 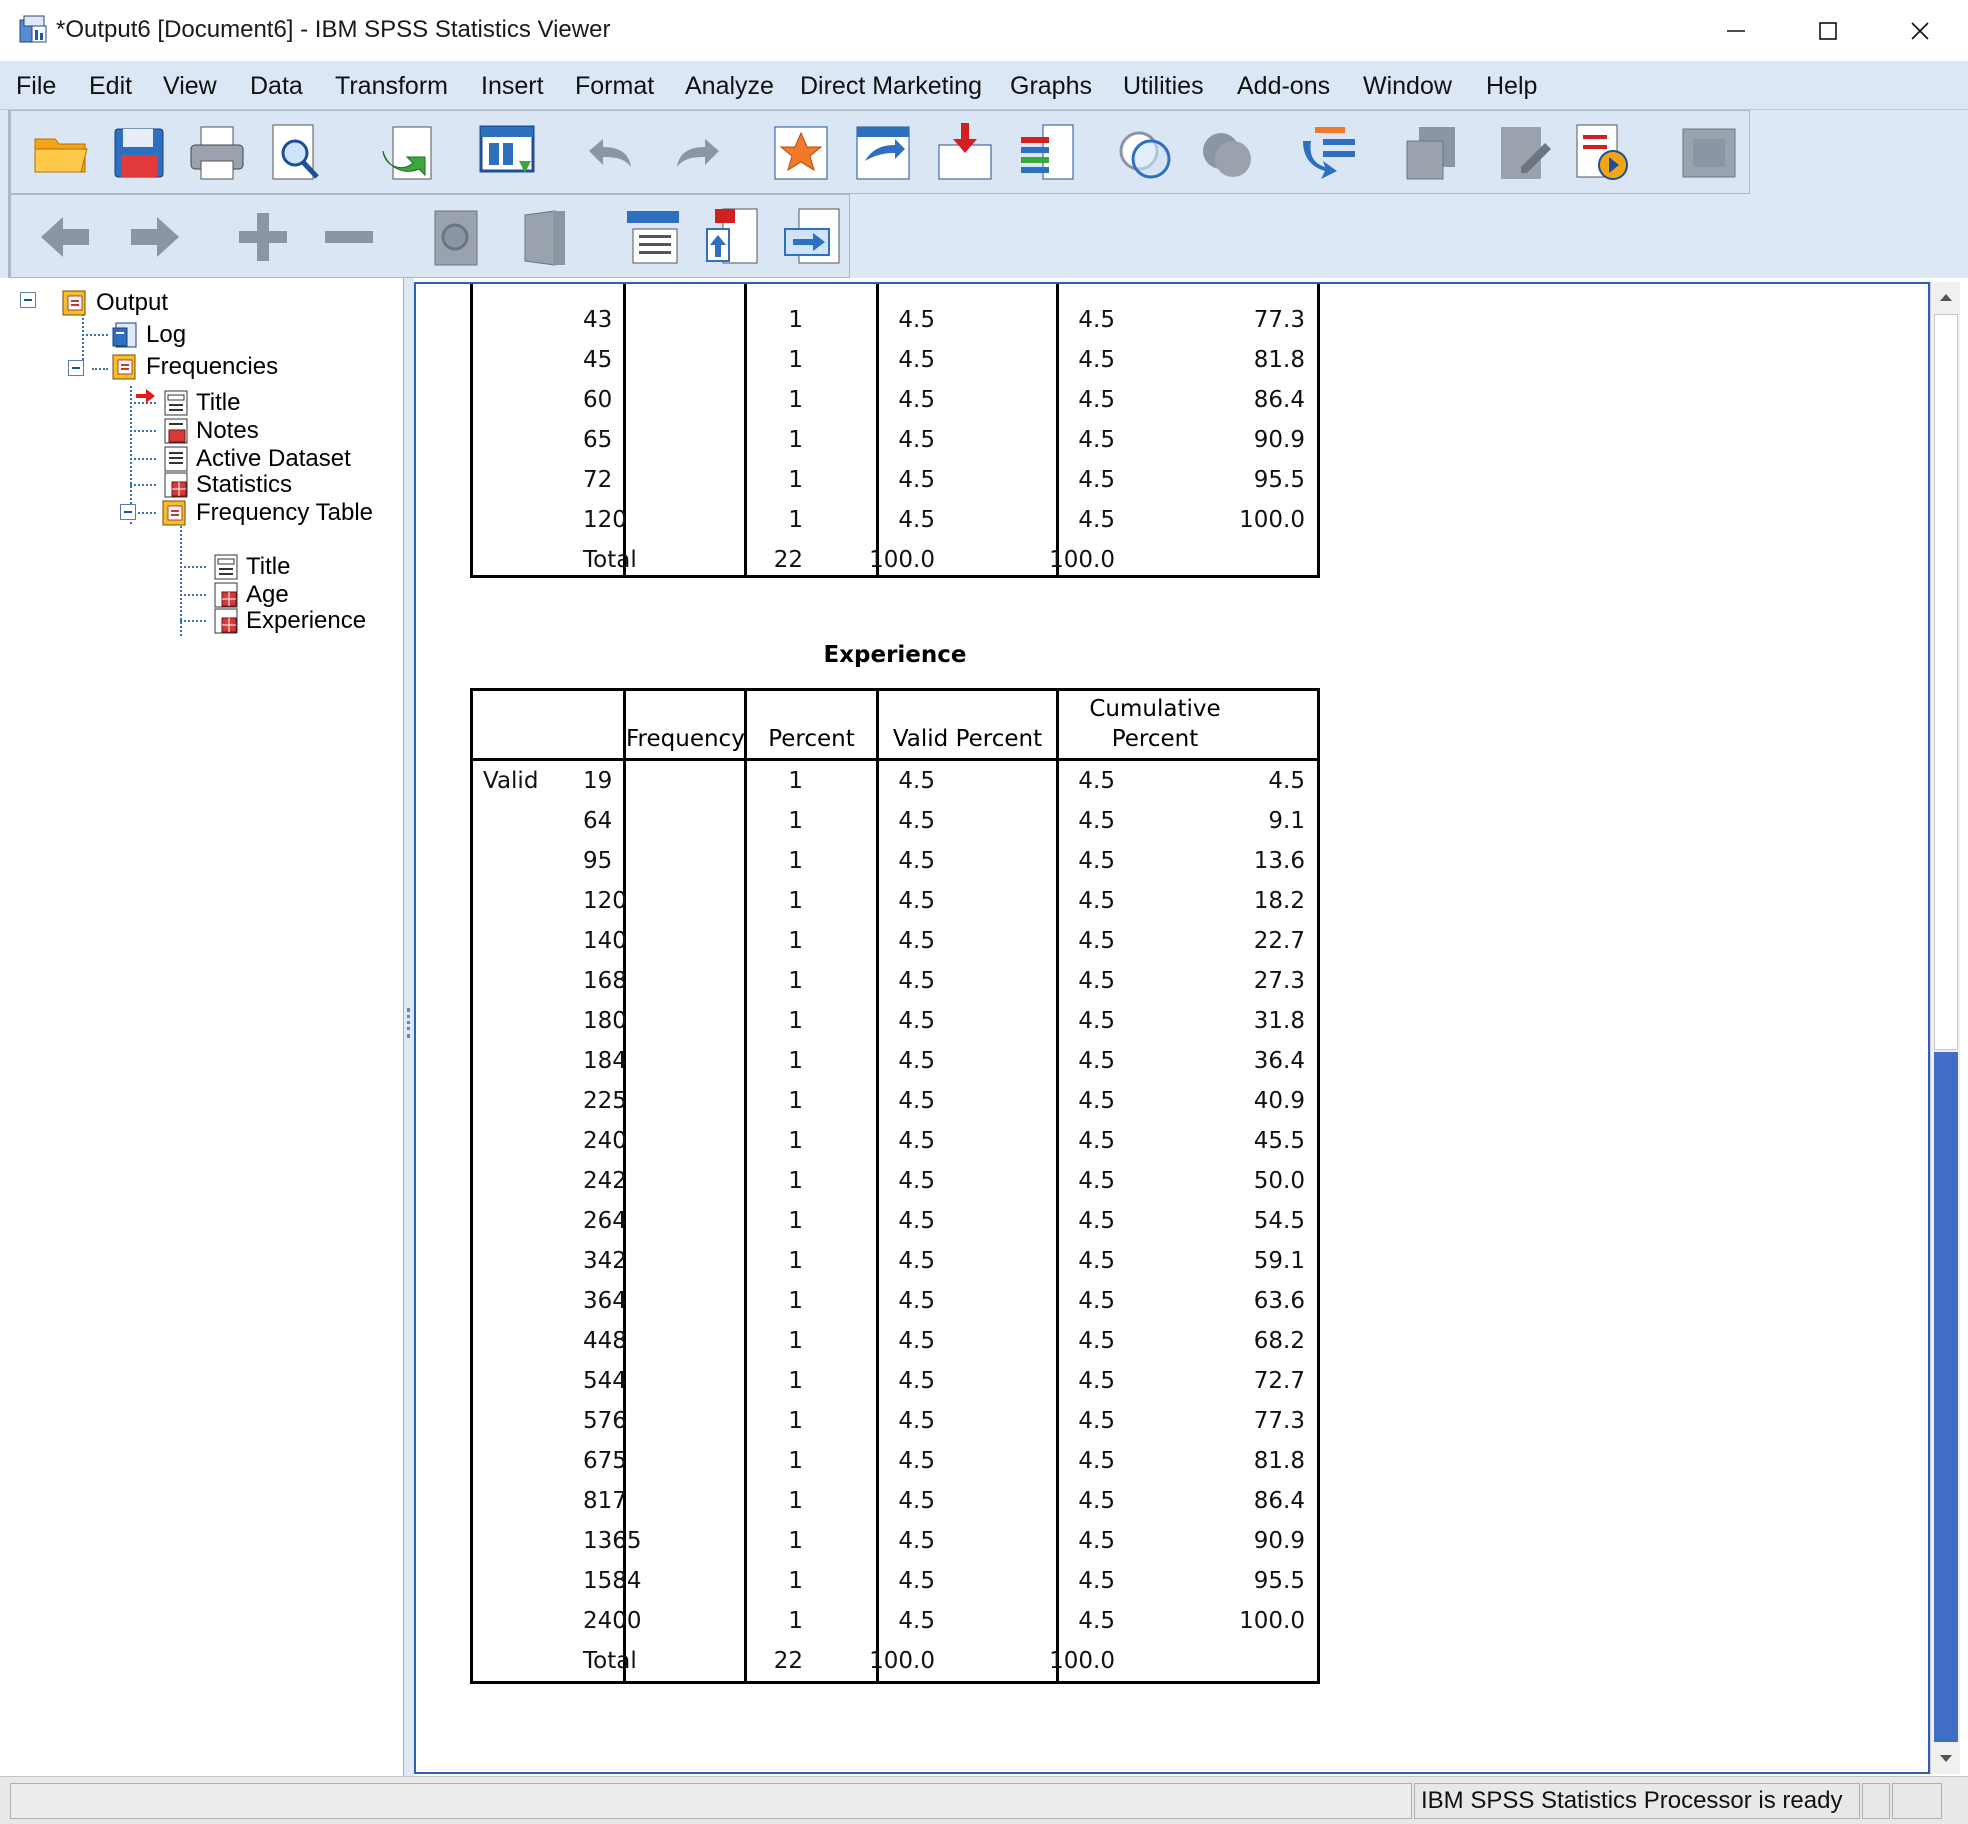 What do you see at coordinates (36, 86) in the screenshot?
I see `menu-file: File` at bounding box center [36, 86].